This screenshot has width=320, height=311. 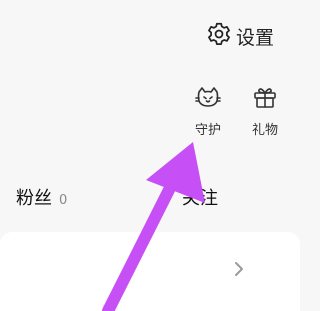 I want to click on guard-button: 守护, so click(x=208, y=111).